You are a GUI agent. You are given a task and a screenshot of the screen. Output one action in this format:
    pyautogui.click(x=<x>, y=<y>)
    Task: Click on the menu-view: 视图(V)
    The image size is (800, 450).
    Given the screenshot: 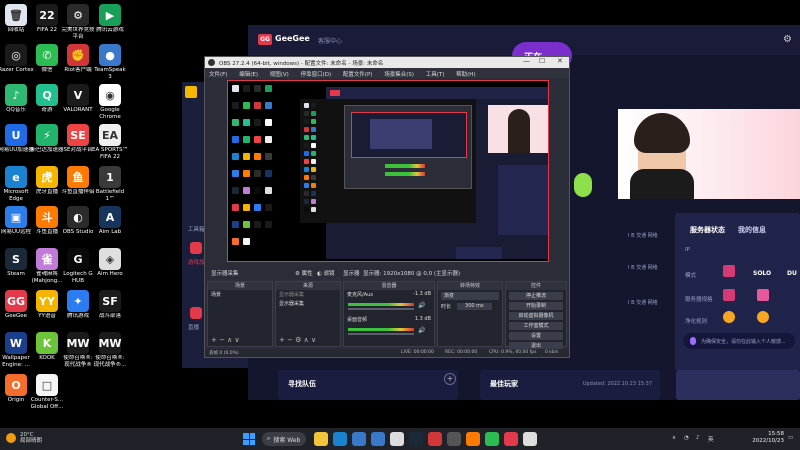 What is the action you would take?
    pyautogui.click(x=279, y=75)
    